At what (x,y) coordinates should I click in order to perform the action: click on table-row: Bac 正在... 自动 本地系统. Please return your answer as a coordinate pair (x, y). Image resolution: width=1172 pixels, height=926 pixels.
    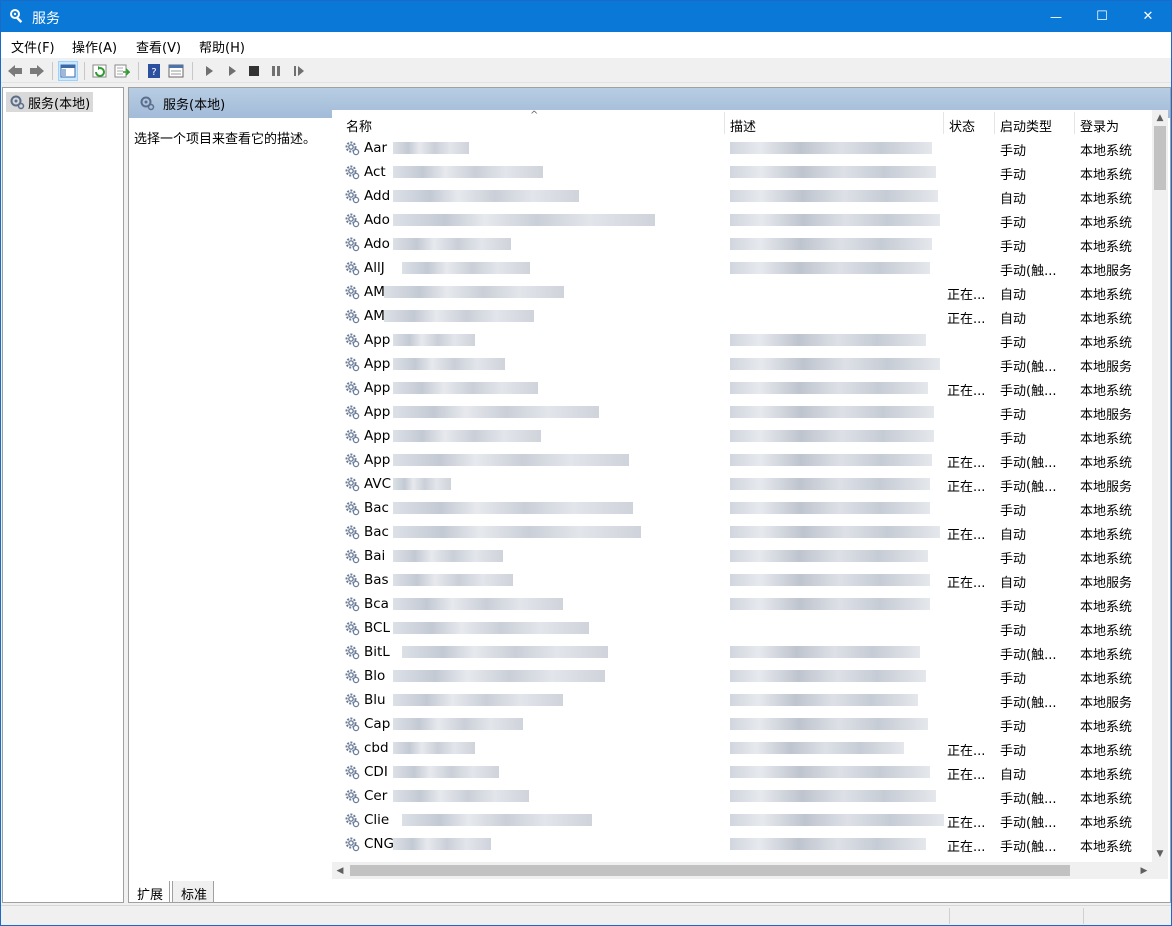
    Looking at the image, I should click on (742, 532).